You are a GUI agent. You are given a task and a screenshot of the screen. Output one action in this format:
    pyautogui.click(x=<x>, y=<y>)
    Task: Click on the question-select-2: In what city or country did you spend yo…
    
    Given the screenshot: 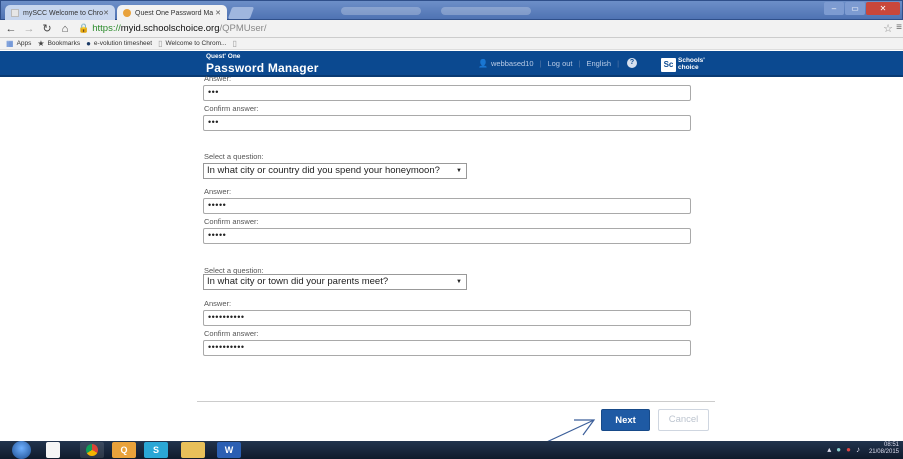 What is the action you would take?
    pyautogui.click(x=335, y=171)
    